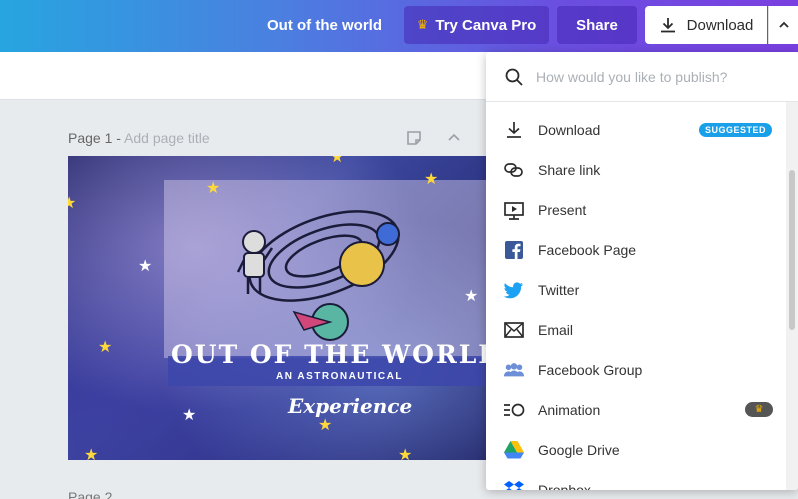 The width and height of the screenshot is (798, 499). I want to click on publish-option-download: Download SUGGESTED, so click(636, 130).